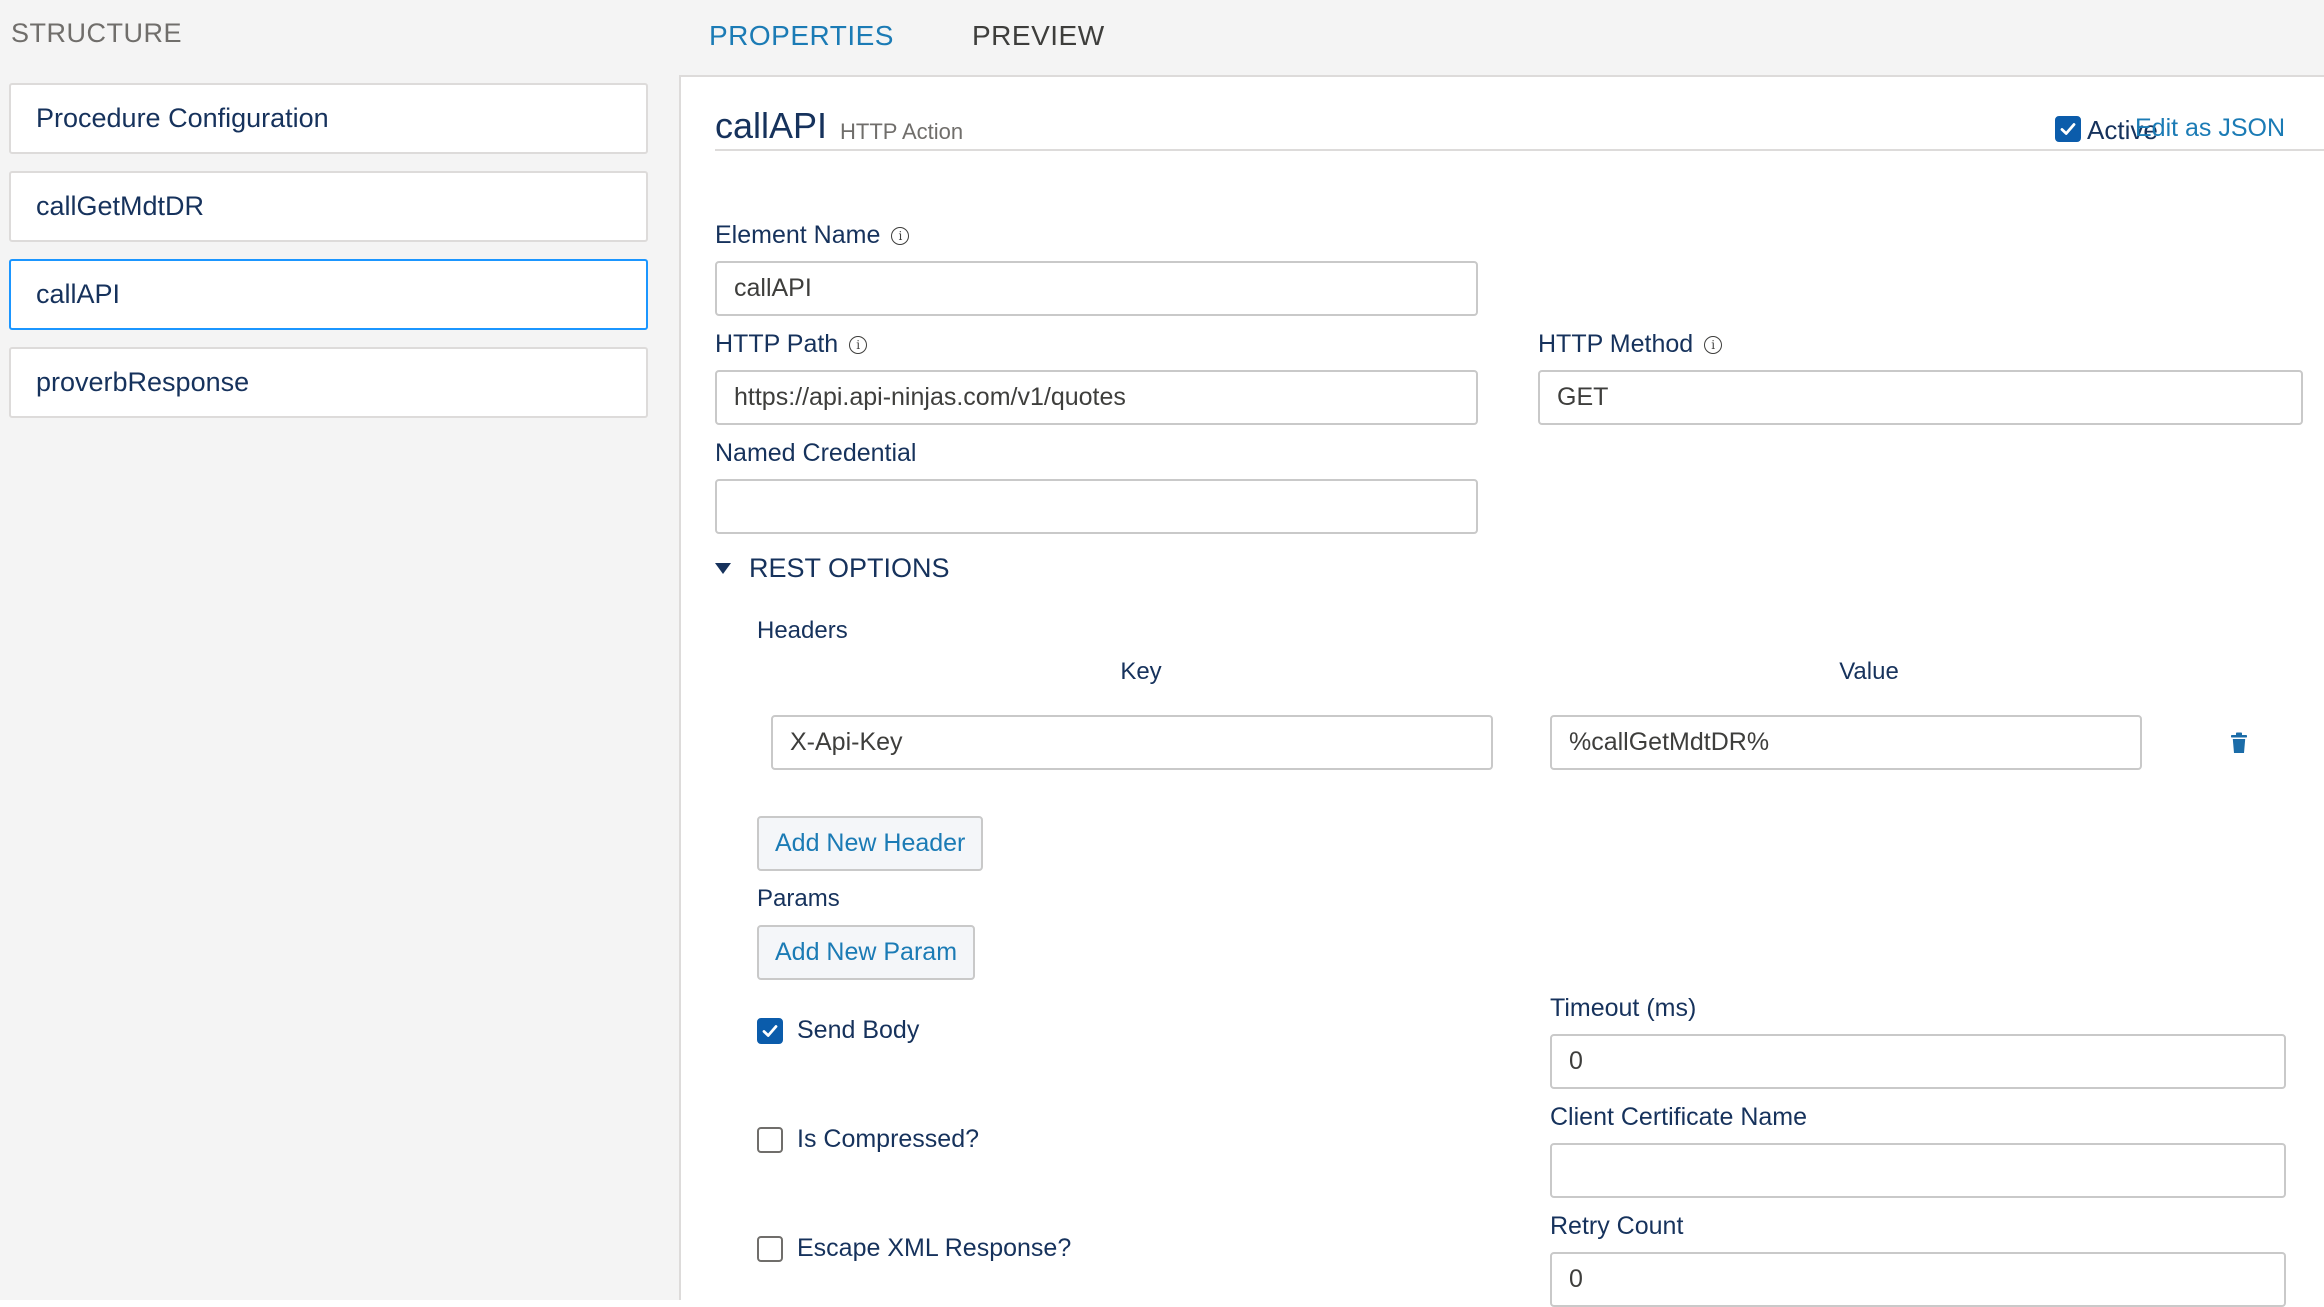  I want to click on structure-title: STRUCTURE, so click(96, 33).